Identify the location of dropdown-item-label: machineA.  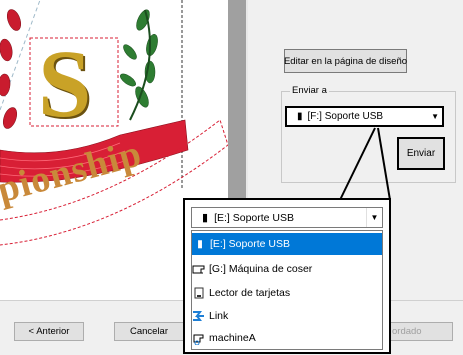
(232, 338).